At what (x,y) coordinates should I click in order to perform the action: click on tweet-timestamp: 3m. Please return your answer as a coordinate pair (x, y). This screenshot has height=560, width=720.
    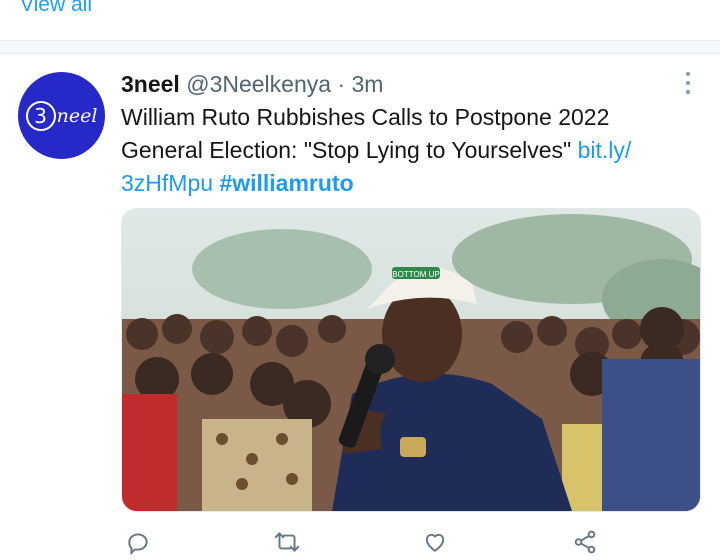
    Looking at the image, I should click on (368, 84).